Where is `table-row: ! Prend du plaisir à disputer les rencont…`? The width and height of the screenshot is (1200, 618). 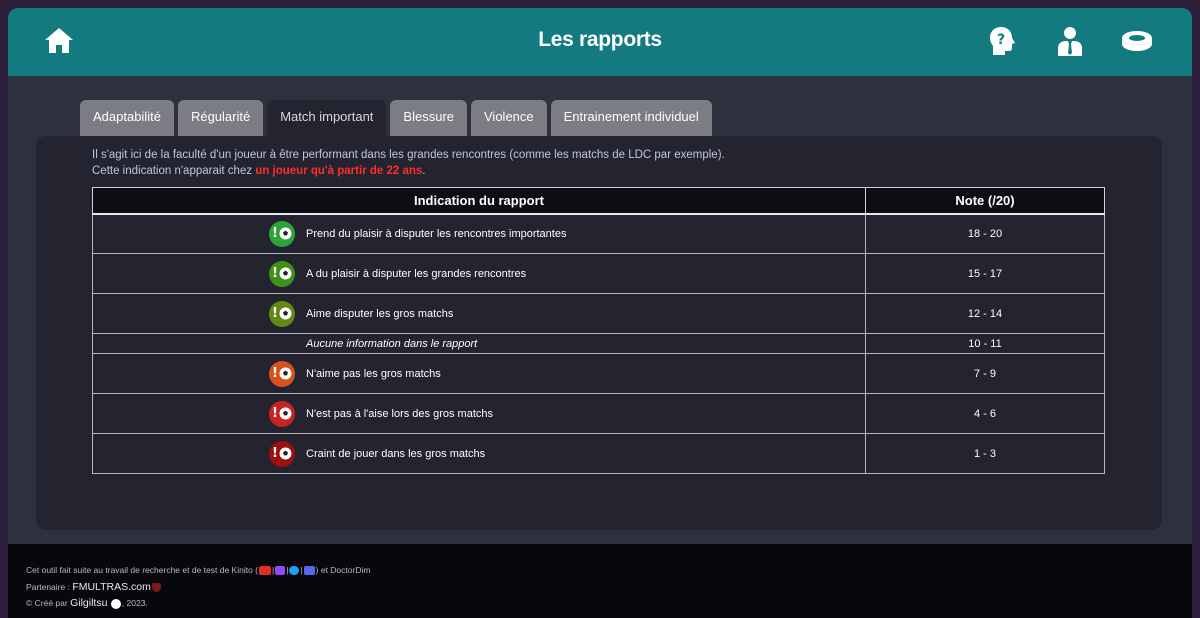
table-row: ! Prend du plaisir à disputer les rencont… is located at coordinates (598, 233).